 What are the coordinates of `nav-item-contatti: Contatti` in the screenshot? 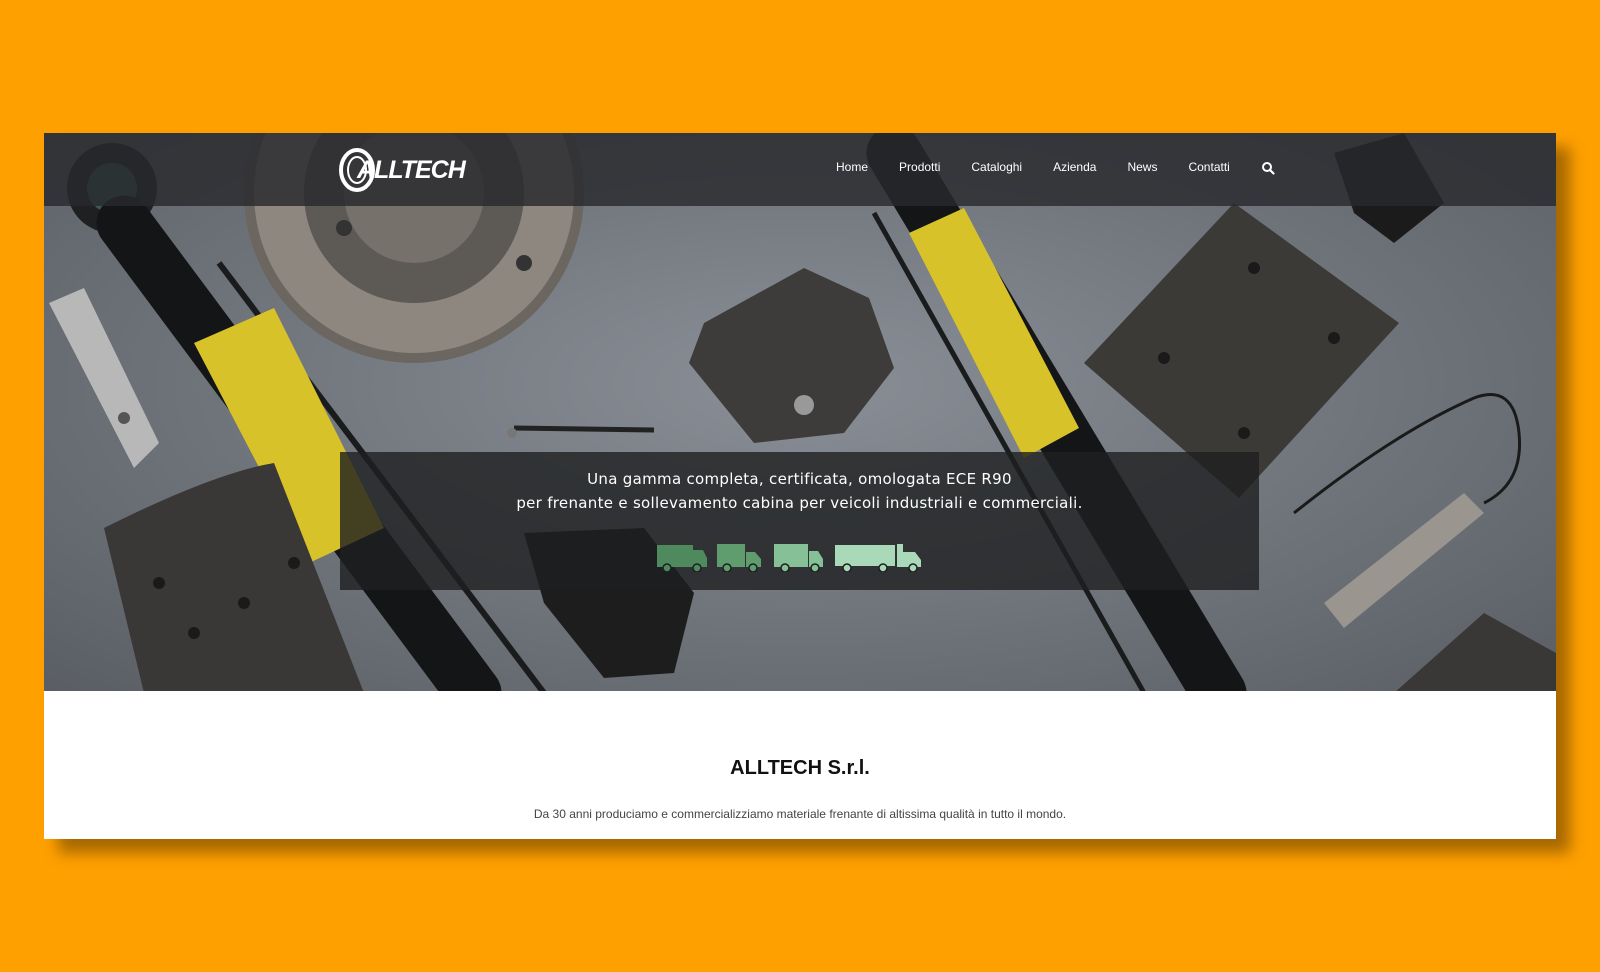 It's located at (1208, 167).